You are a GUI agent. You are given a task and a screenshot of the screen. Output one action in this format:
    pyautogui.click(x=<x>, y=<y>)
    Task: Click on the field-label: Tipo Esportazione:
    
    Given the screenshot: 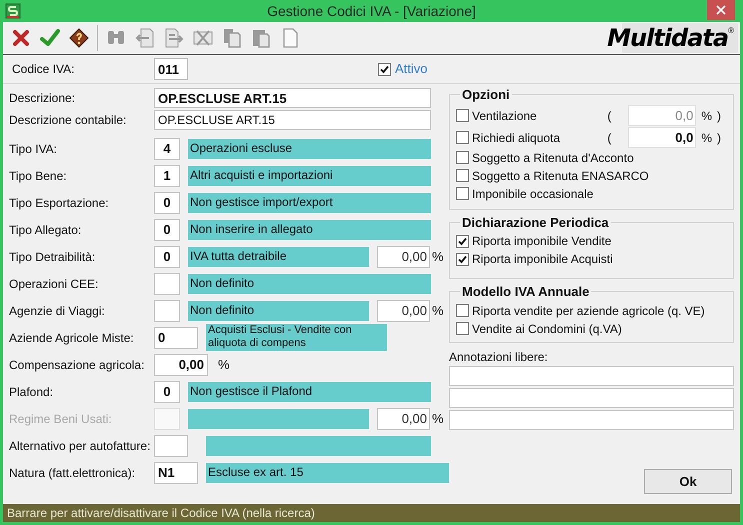 What is the action you would take?
    pyautogui.click(x=59, y=203)
    